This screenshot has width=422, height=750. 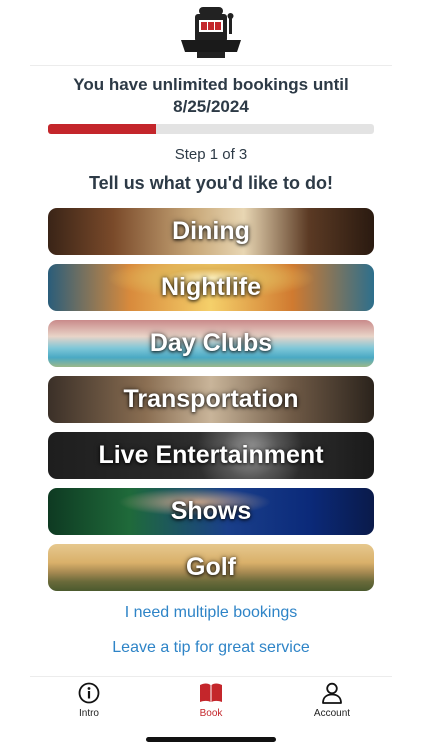 I want to click on category-shows-button: Shows, so click(x=211, y=511).